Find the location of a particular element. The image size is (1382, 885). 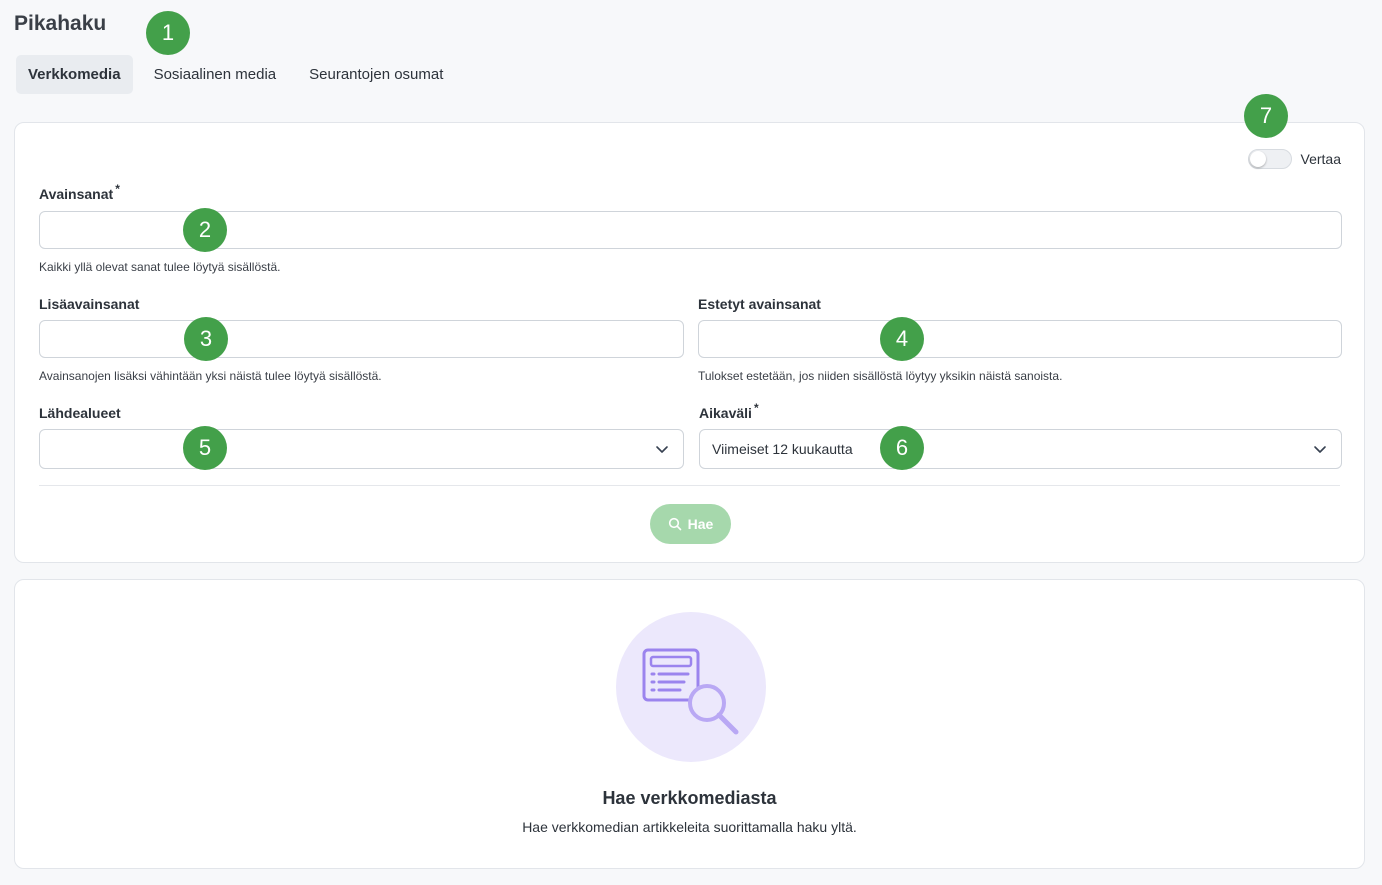

annotation-badge: 2 is located at coordinates (205, 230).